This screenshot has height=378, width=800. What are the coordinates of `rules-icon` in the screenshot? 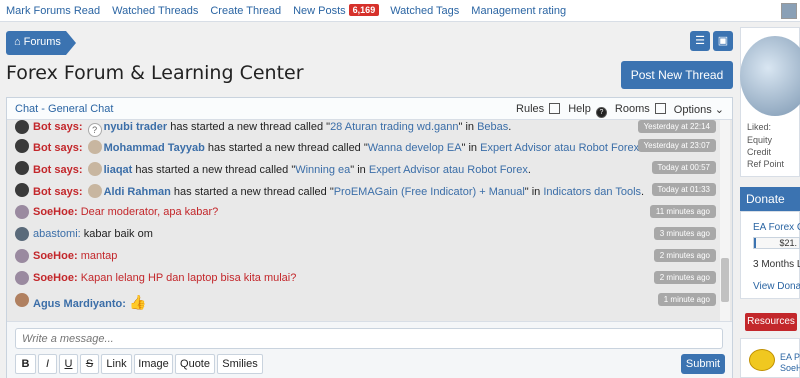 It's located at (555, 108).